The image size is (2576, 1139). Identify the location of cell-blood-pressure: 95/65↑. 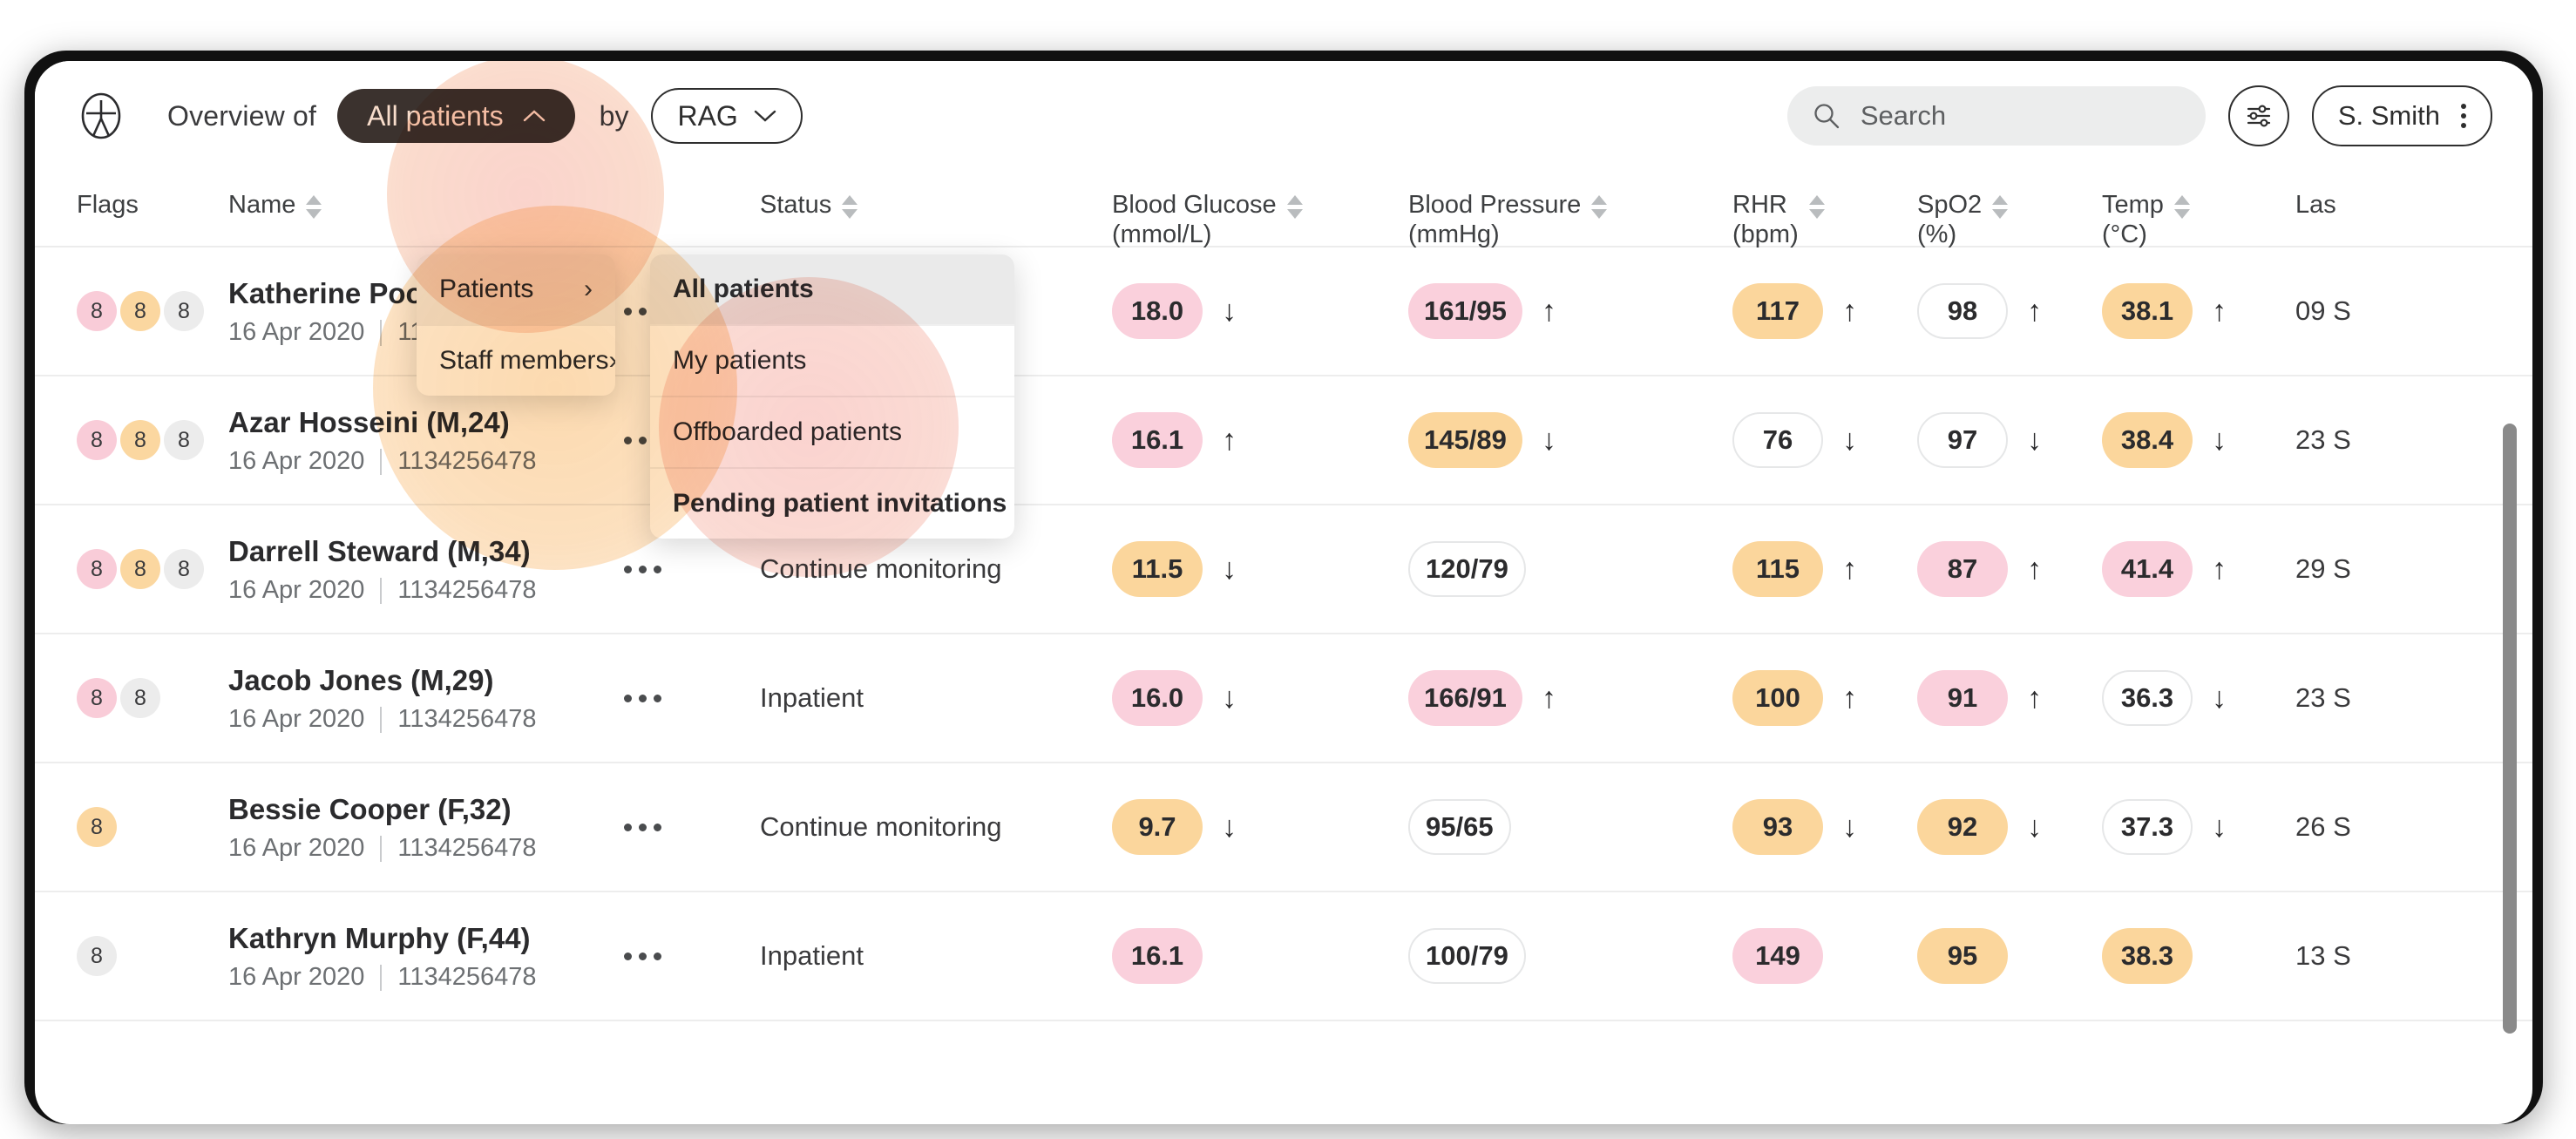
(1570, 827).